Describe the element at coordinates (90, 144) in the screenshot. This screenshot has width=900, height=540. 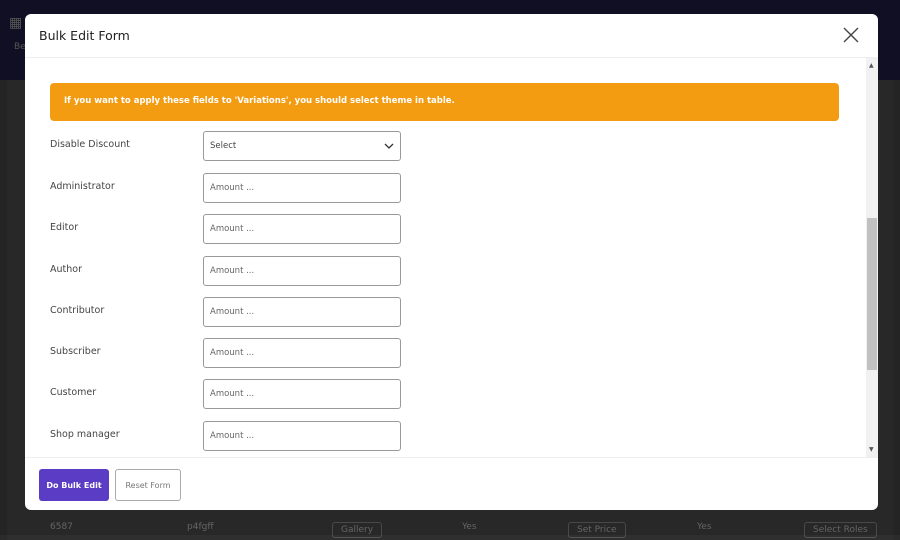
I see `disable-discount-label: Disable Discount` at that location.